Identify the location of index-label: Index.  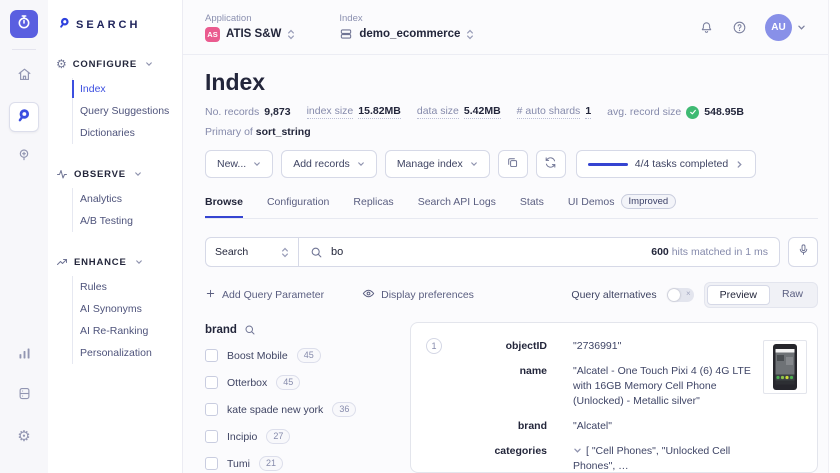
(351, 18).